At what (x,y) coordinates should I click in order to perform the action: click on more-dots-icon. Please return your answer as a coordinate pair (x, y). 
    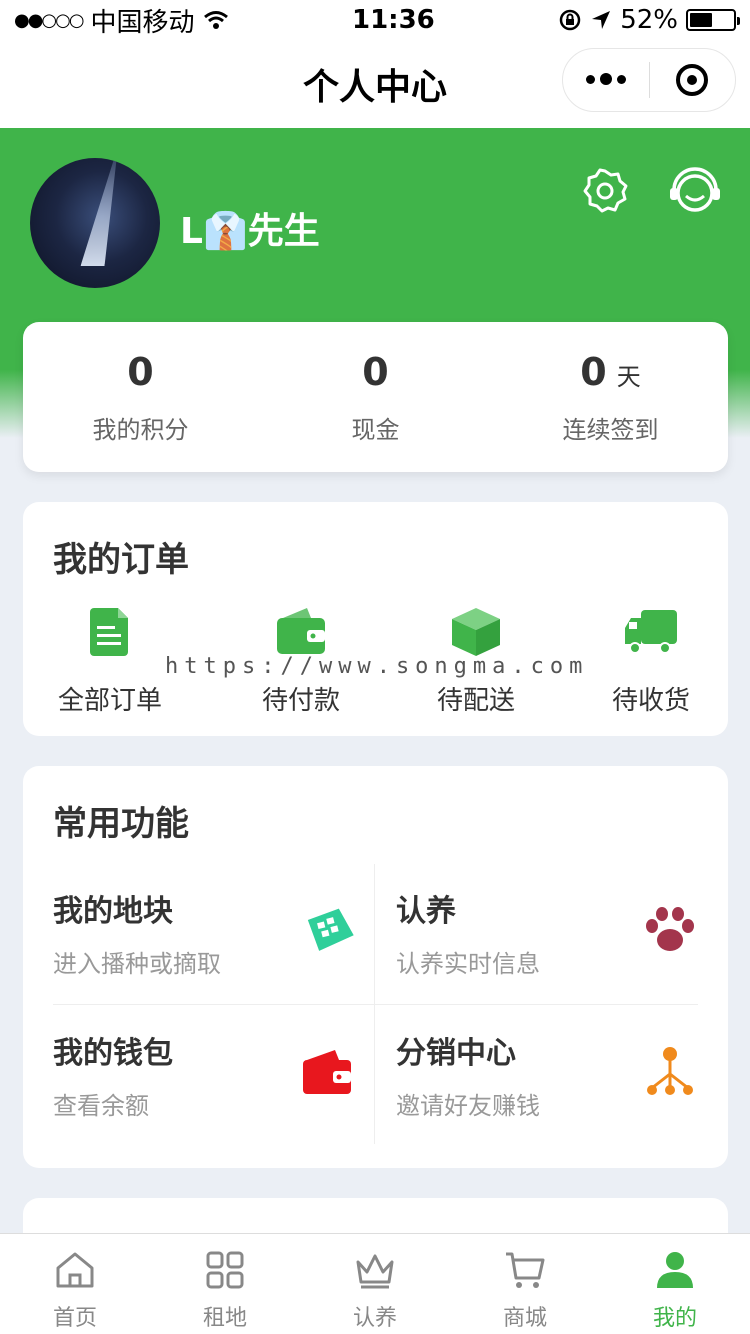
    Looking at the image, I should click on (605, 79).